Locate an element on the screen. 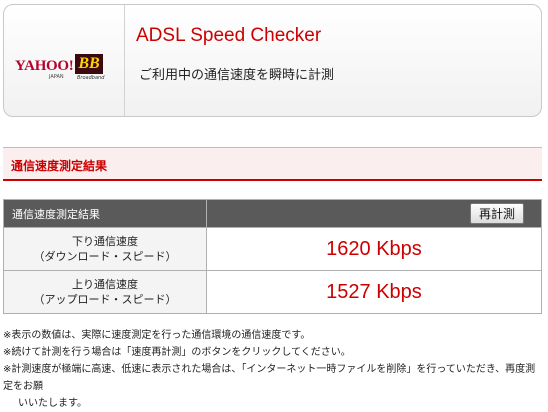 This screenshot has height=412, width=548. logo-area: YAHOO! JAPAN BB Broadband is located at coordinates (64, 60).